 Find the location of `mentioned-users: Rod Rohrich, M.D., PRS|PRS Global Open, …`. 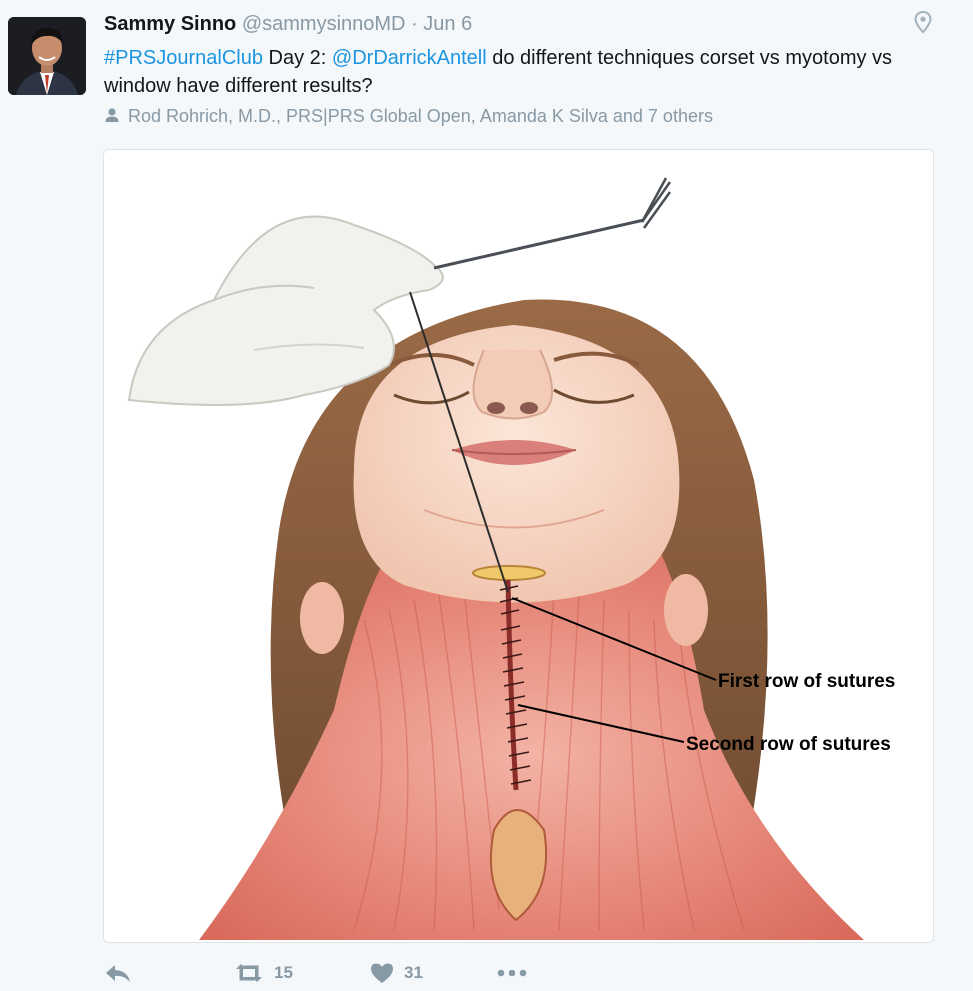

mentioned-users: Rod Rohrich, M.D., PRS|PRS Global Open, … is located at coordinates (408, 116).